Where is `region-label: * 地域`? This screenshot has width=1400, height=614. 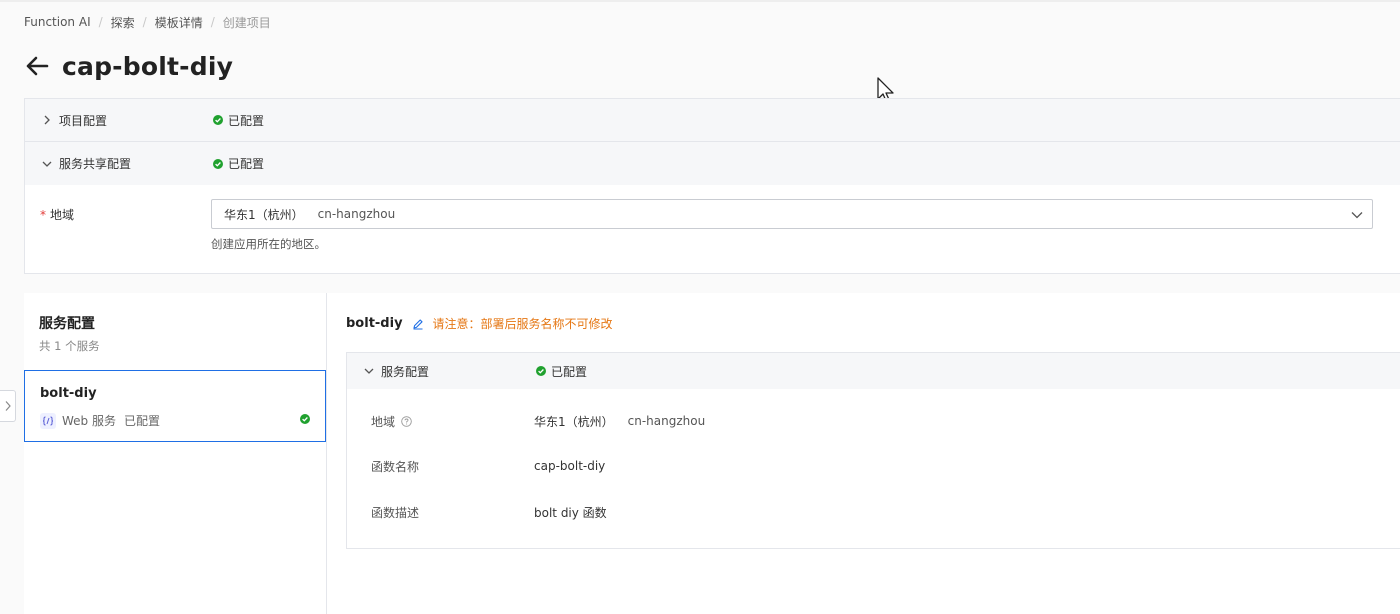
region-label: * 地域 is located at coordinates (57, 214).